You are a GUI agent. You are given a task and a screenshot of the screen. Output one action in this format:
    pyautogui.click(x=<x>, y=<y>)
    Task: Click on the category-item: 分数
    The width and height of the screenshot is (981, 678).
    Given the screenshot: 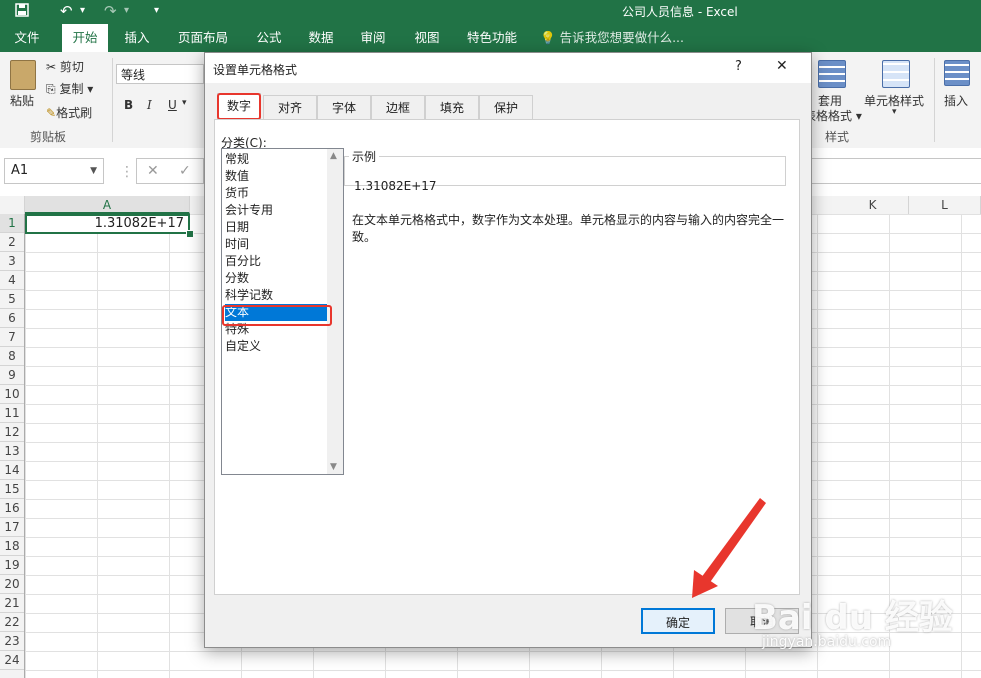 What is the action you would take?
    pyautogui.click(x=276, y=278)
    